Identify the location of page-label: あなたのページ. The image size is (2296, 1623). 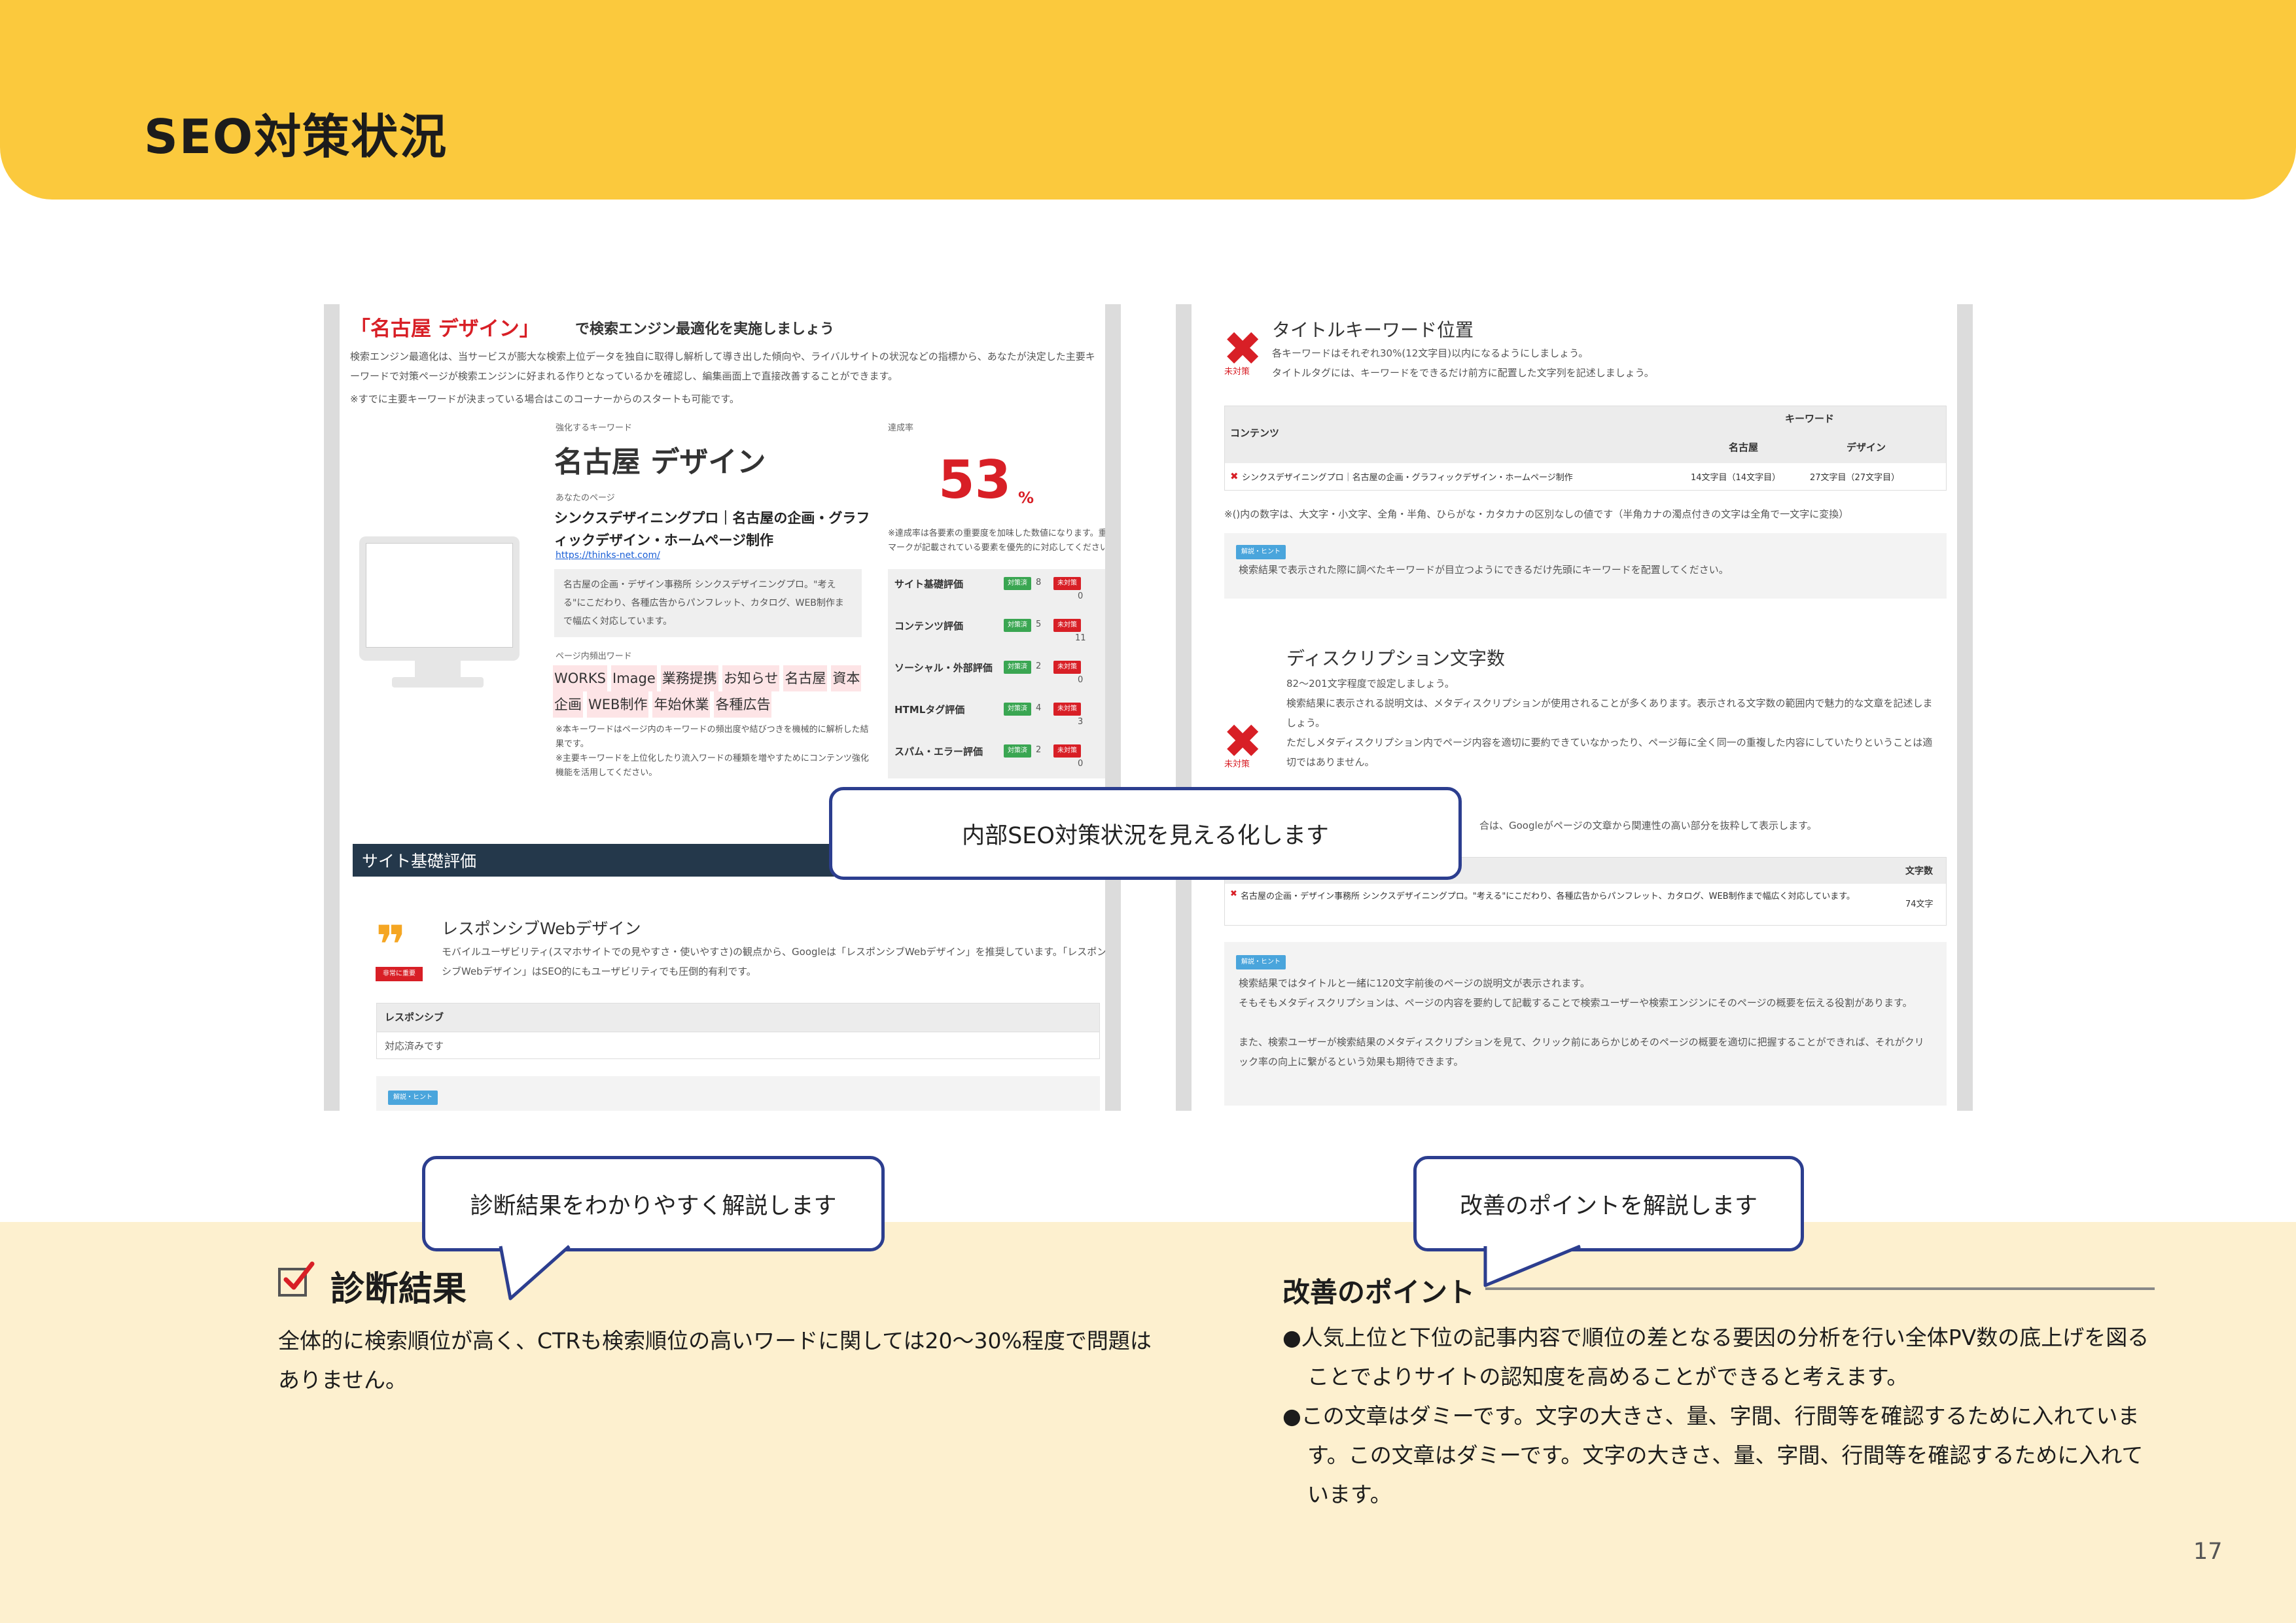
(585, 498).